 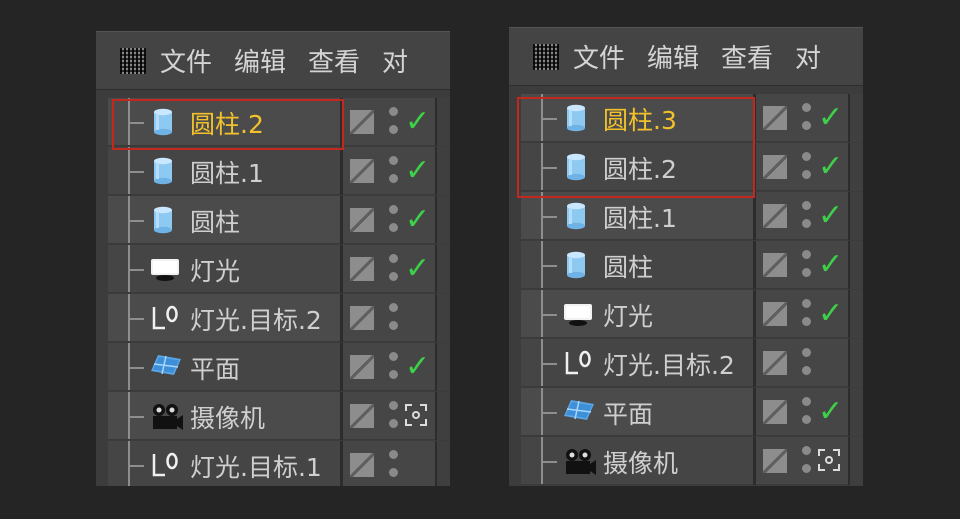 I want to click on object-state-cell: ✓, so click(x=802, y=314).